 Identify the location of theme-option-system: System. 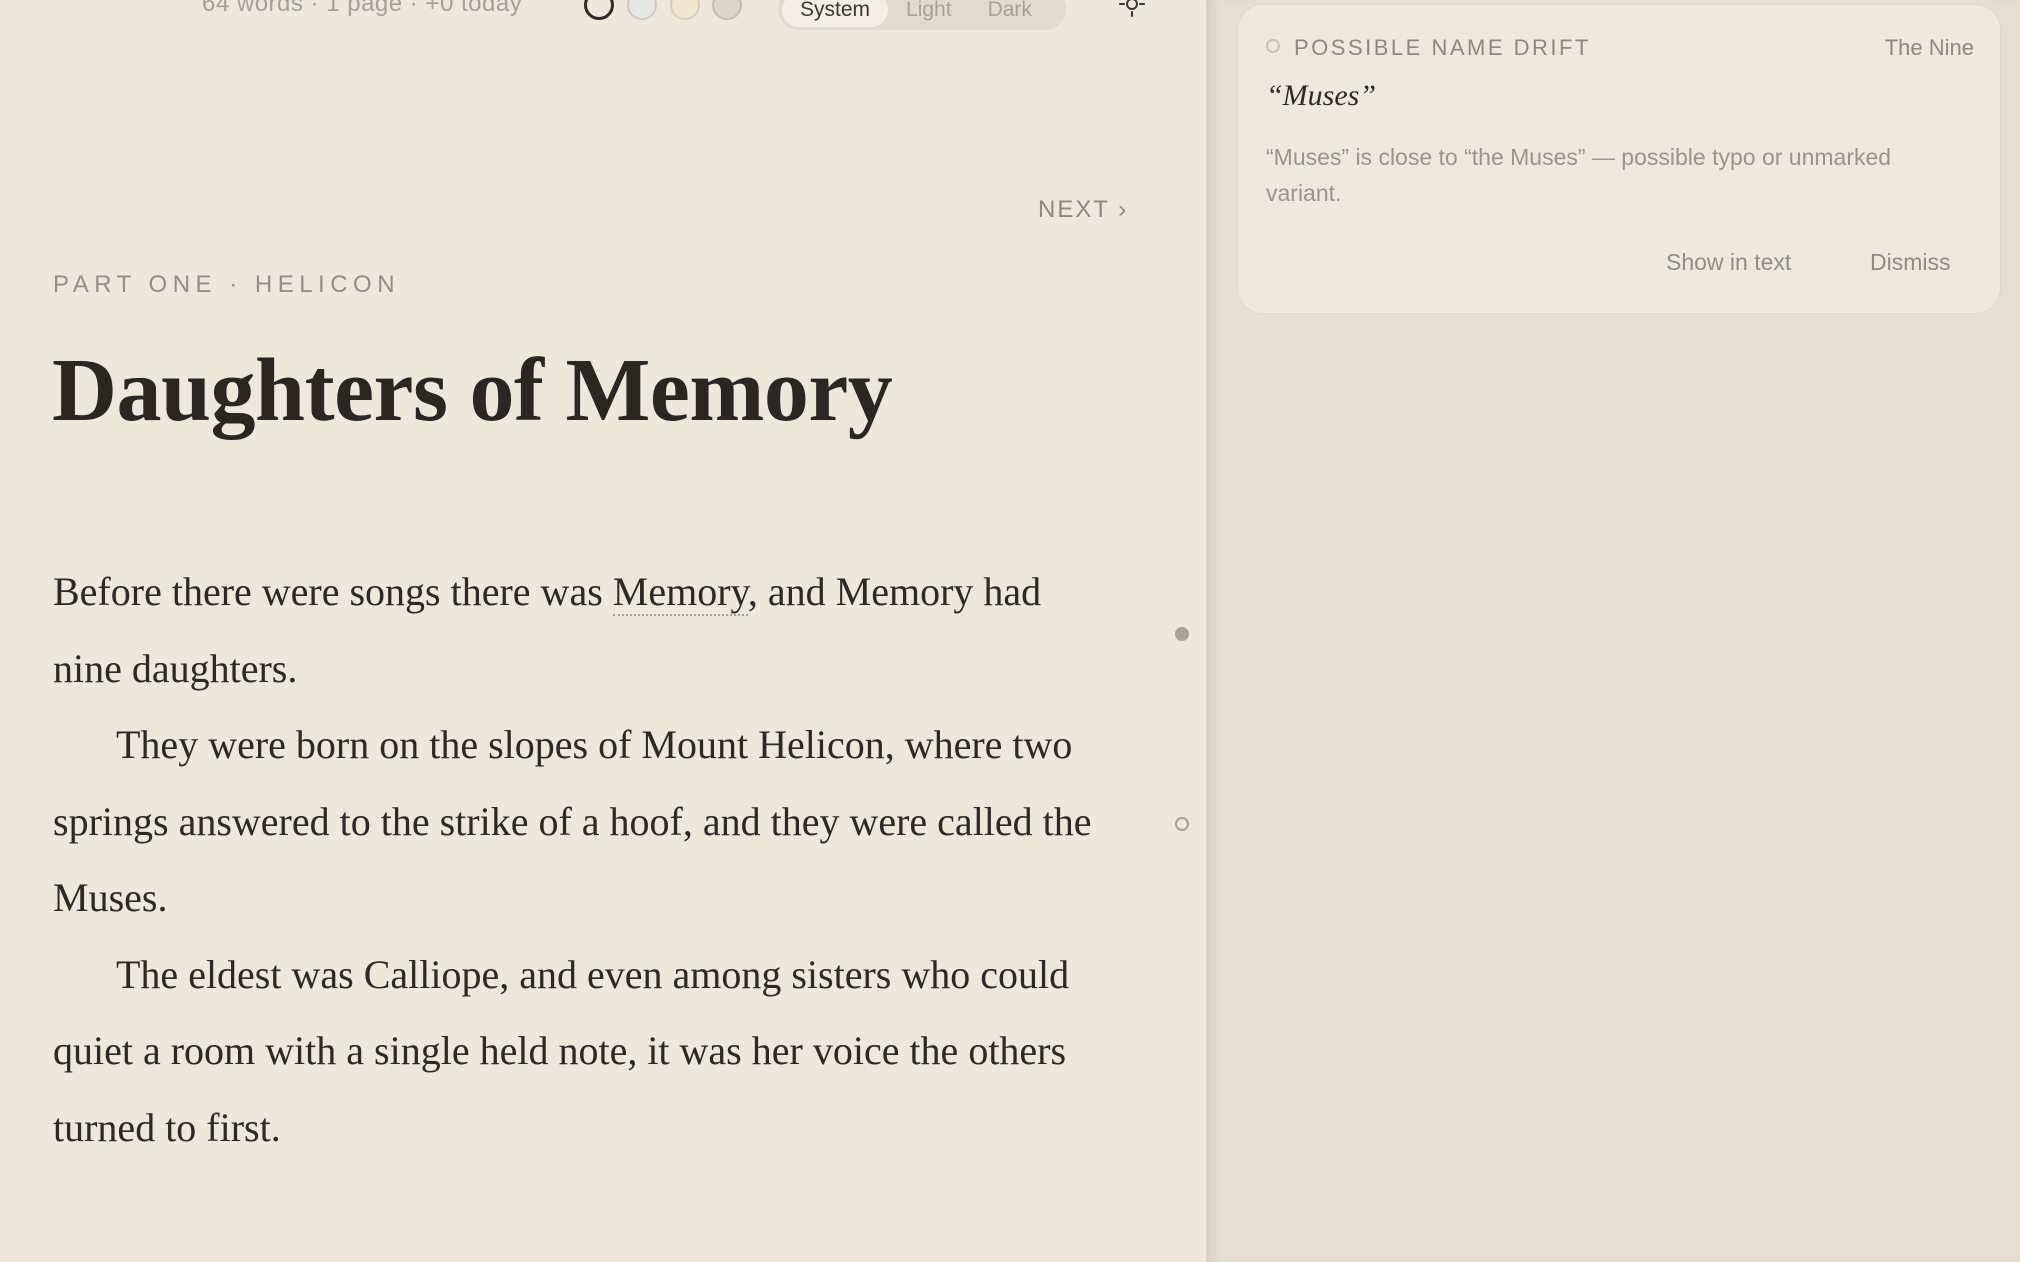
(835, 13).